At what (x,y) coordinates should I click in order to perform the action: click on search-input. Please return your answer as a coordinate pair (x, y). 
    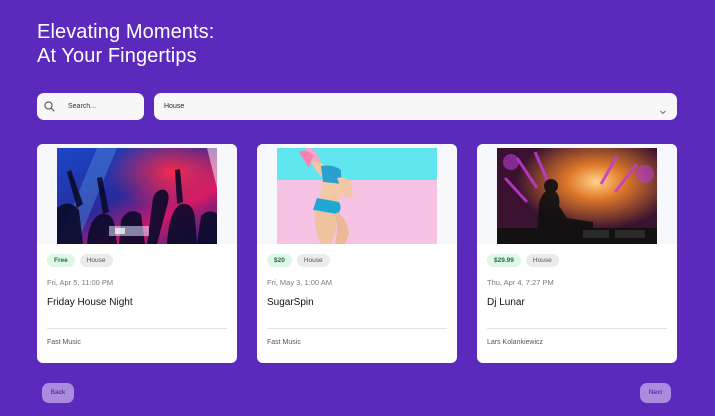
    Looking at the image, I should click on (103, 106).